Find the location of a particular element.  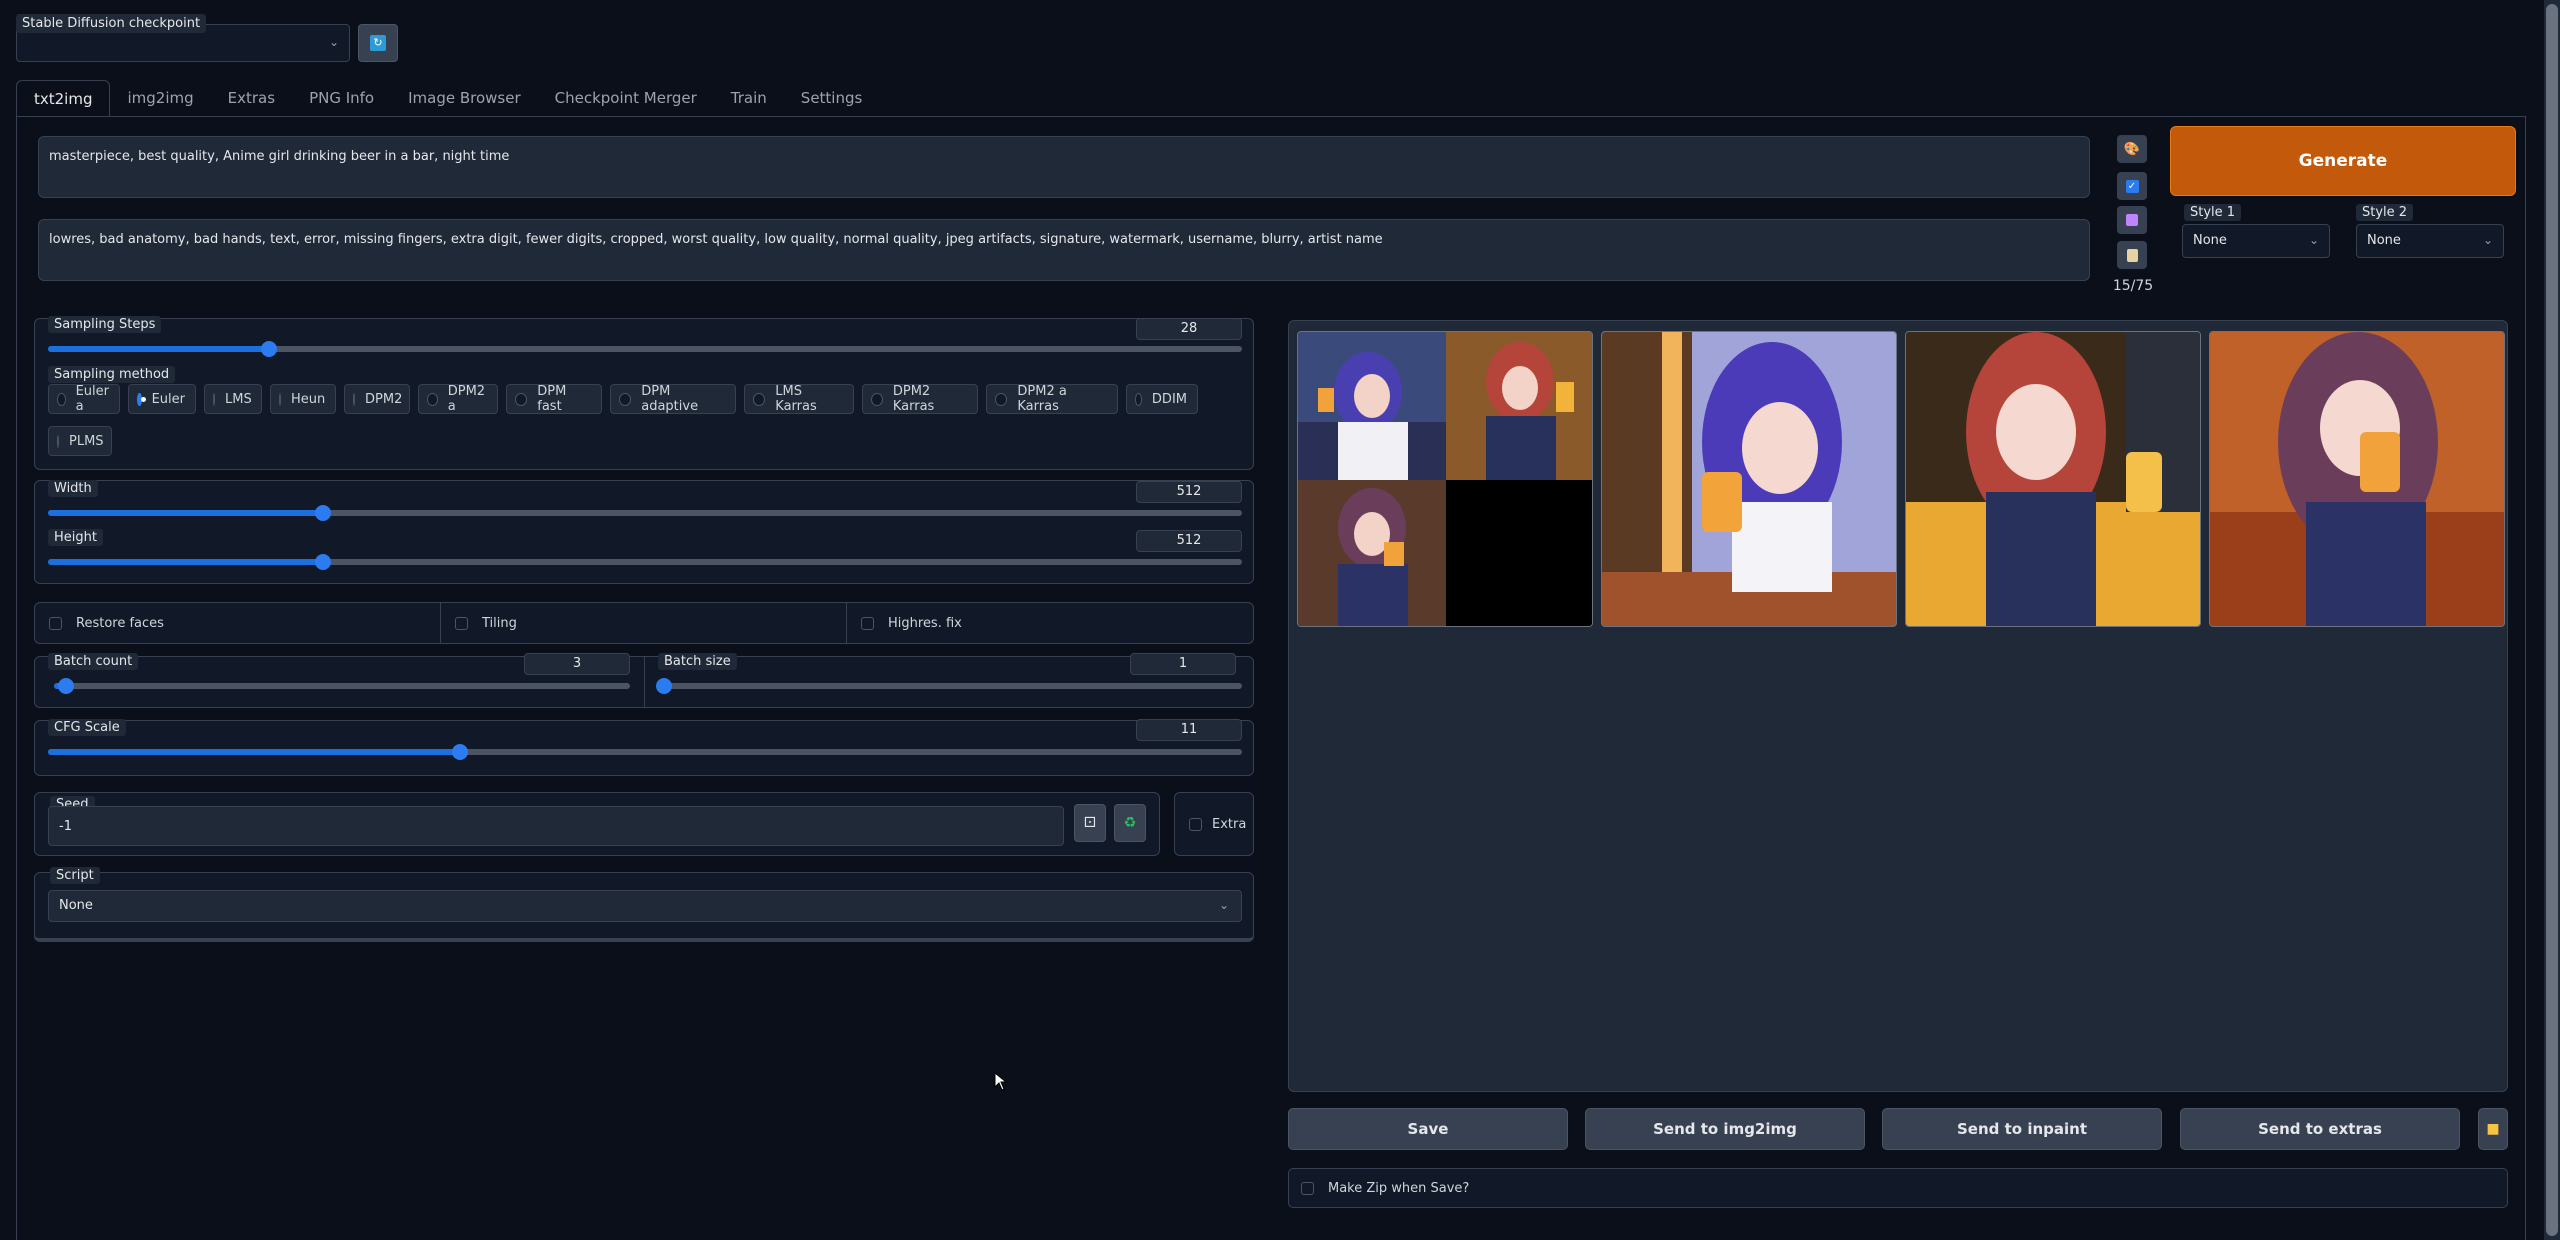

gallery-image-grid is located at coordinates (1445, 479).